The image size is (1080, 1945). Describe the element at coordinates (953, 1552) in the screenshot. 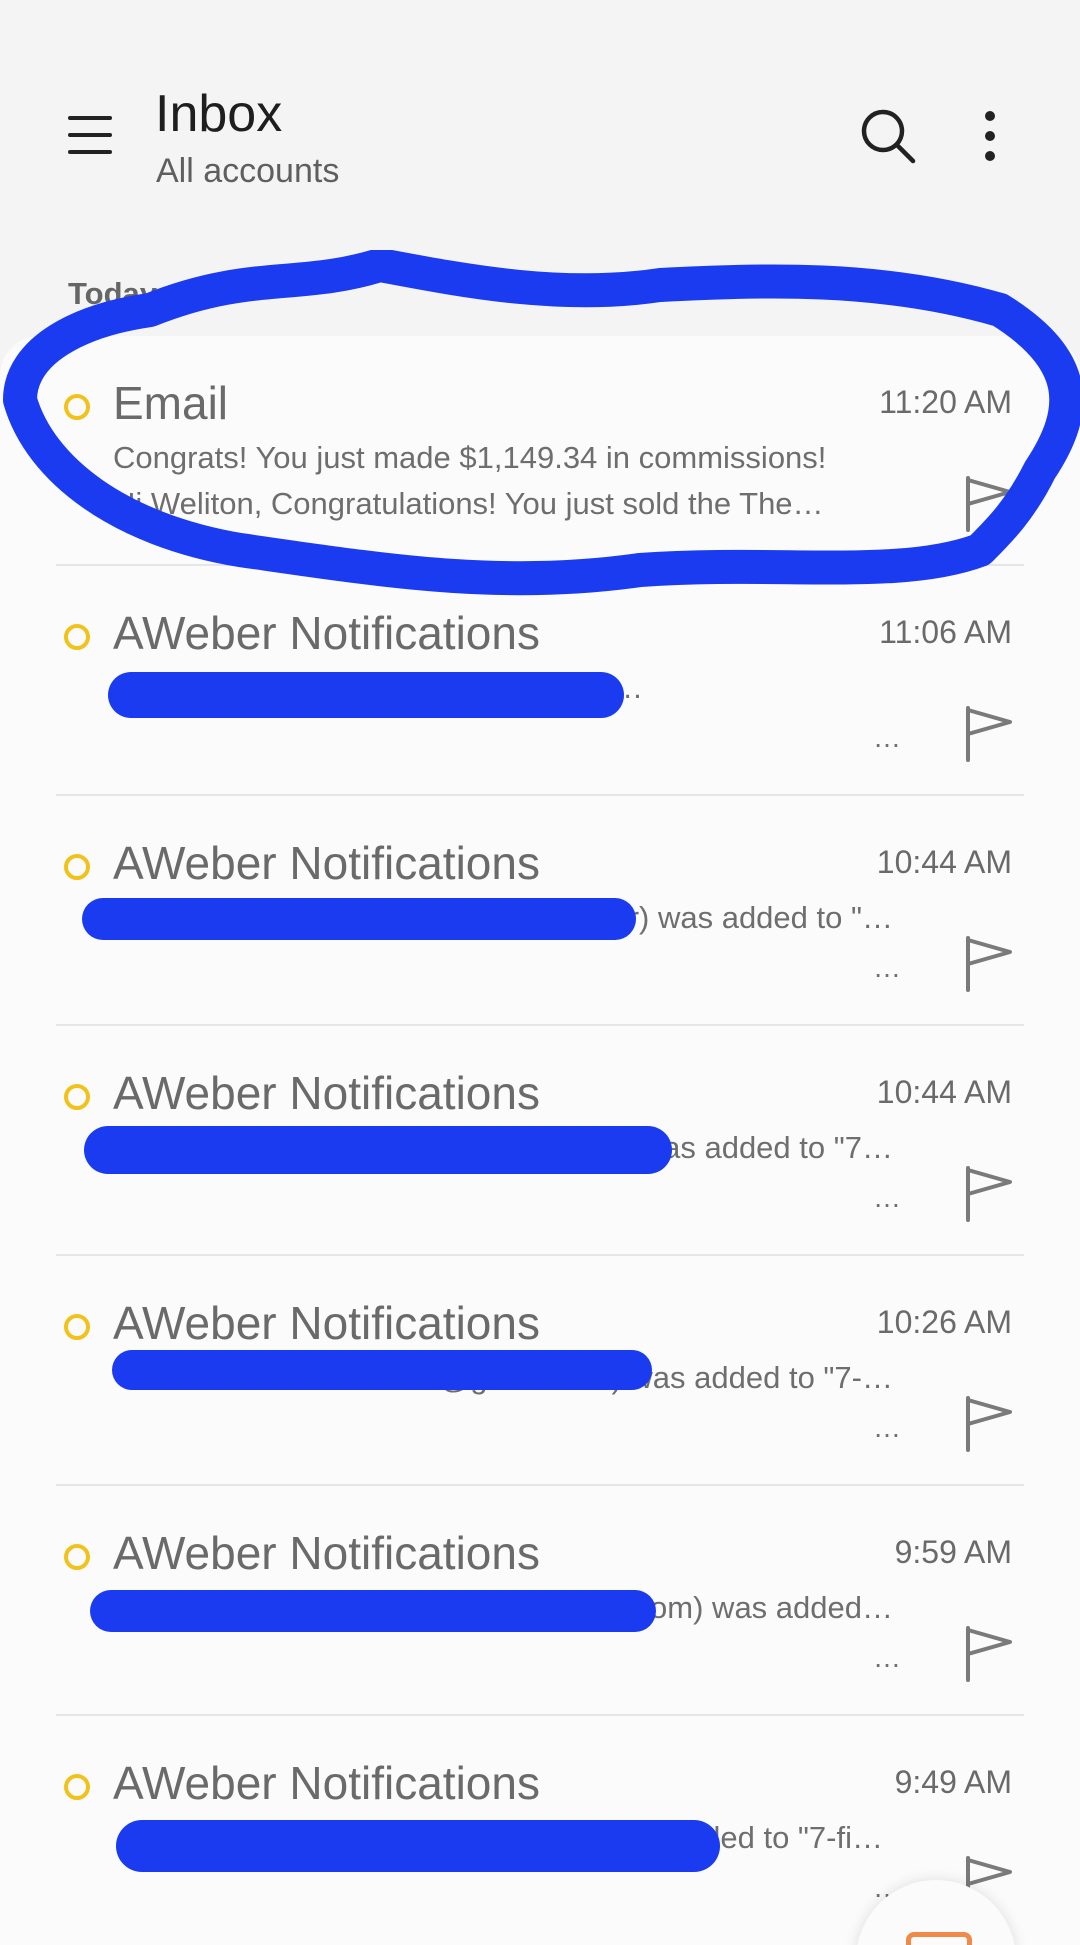

I see `email-time: 9:59 AM` at that location.